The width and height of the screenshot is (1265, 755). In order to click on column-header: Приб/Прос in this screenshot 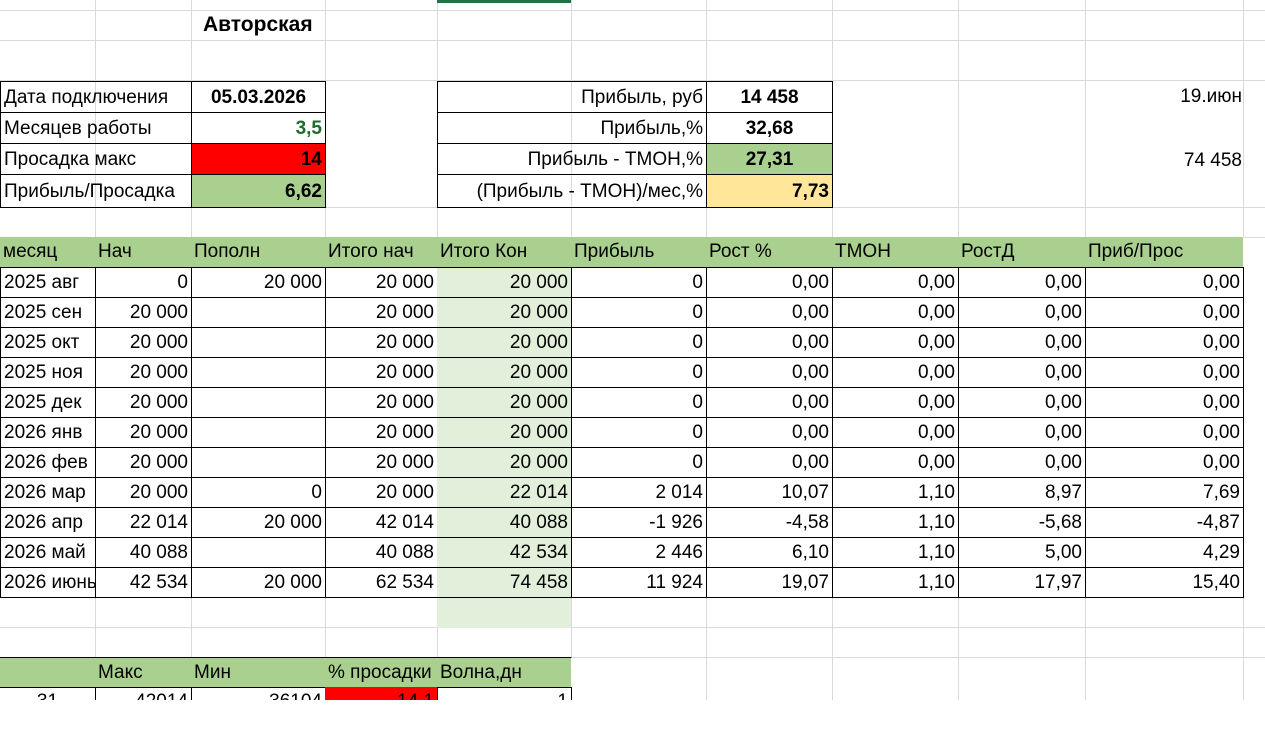, I will do `click(1164, 252)`.